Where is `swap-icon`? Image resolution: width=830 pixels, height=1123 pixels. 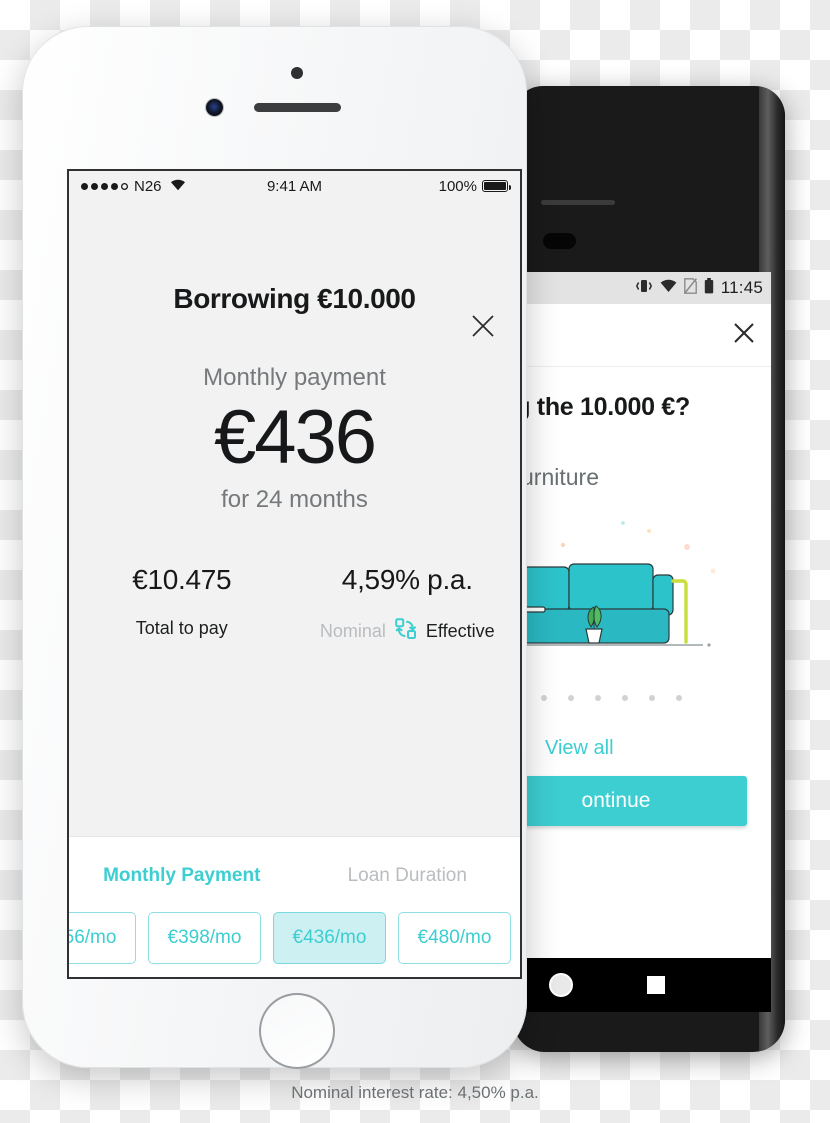 swap-icon is located at coordinates (406, 631).